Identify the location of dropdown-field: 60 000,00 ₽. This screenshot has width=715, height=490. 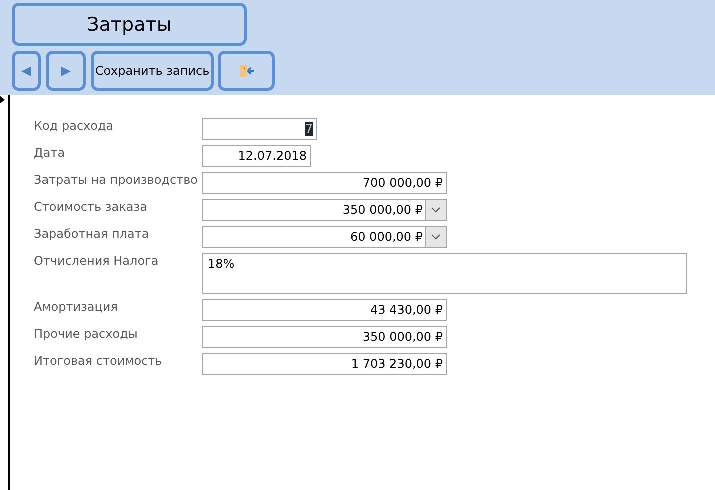
(324, 237).